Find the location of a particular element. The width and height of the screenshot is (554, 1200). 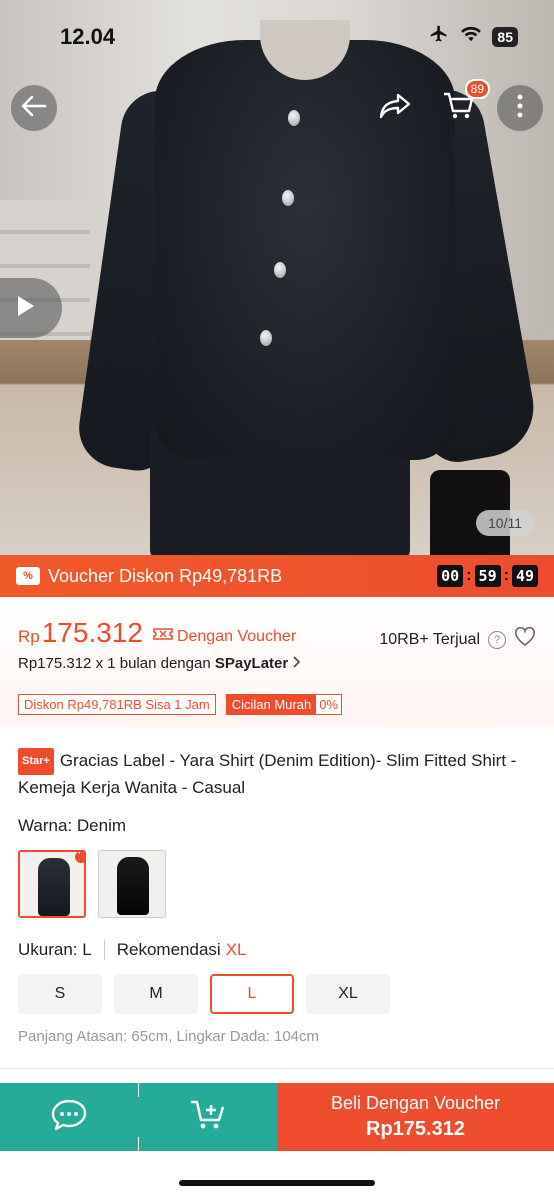

color-option-black is located at coordinates (132, 884).